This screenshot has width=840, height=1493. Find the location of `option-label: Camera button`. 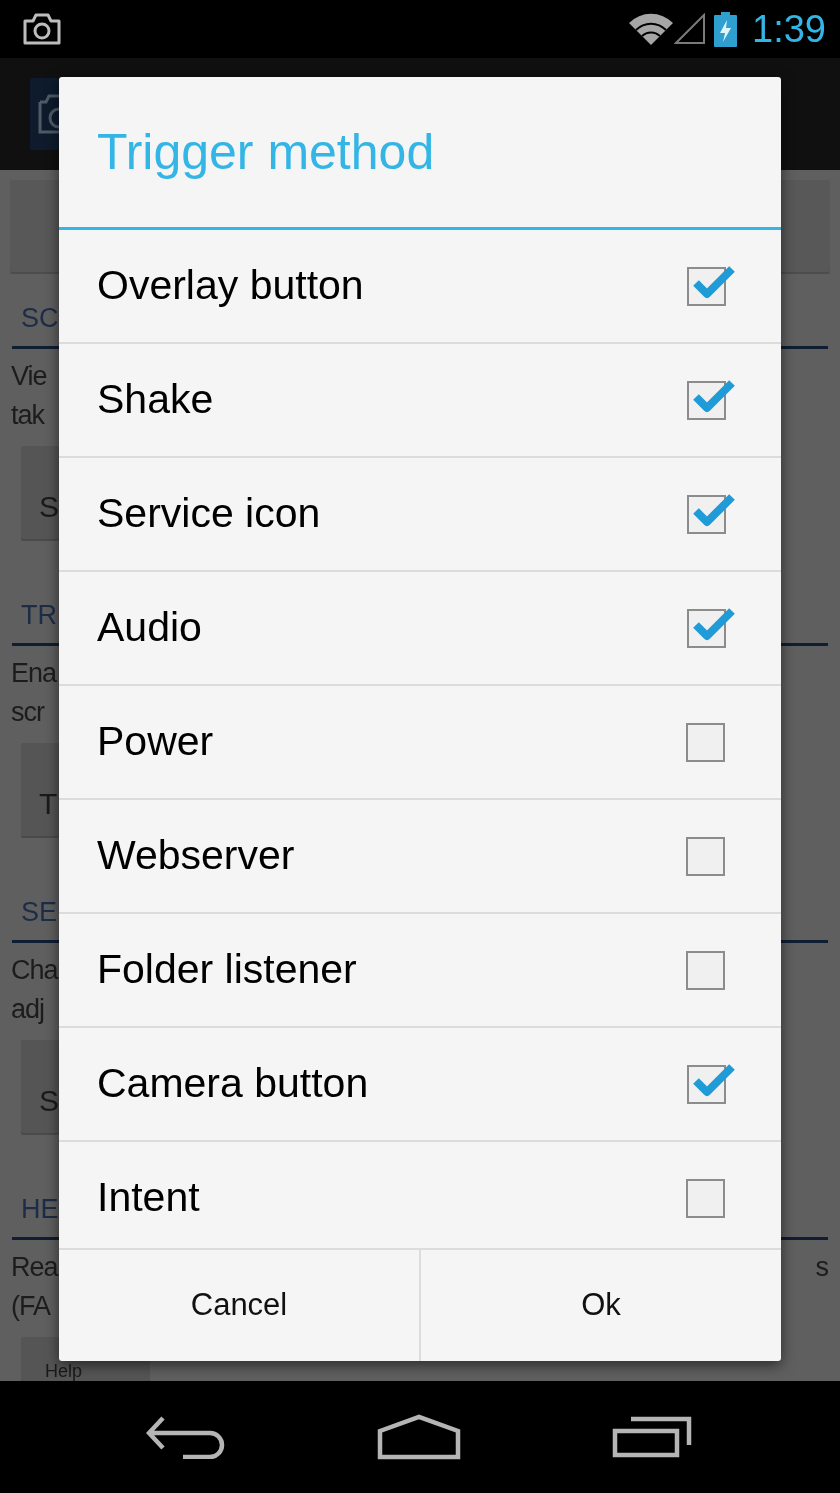

option-label: Camera button is located at coordinates (233, 1084).